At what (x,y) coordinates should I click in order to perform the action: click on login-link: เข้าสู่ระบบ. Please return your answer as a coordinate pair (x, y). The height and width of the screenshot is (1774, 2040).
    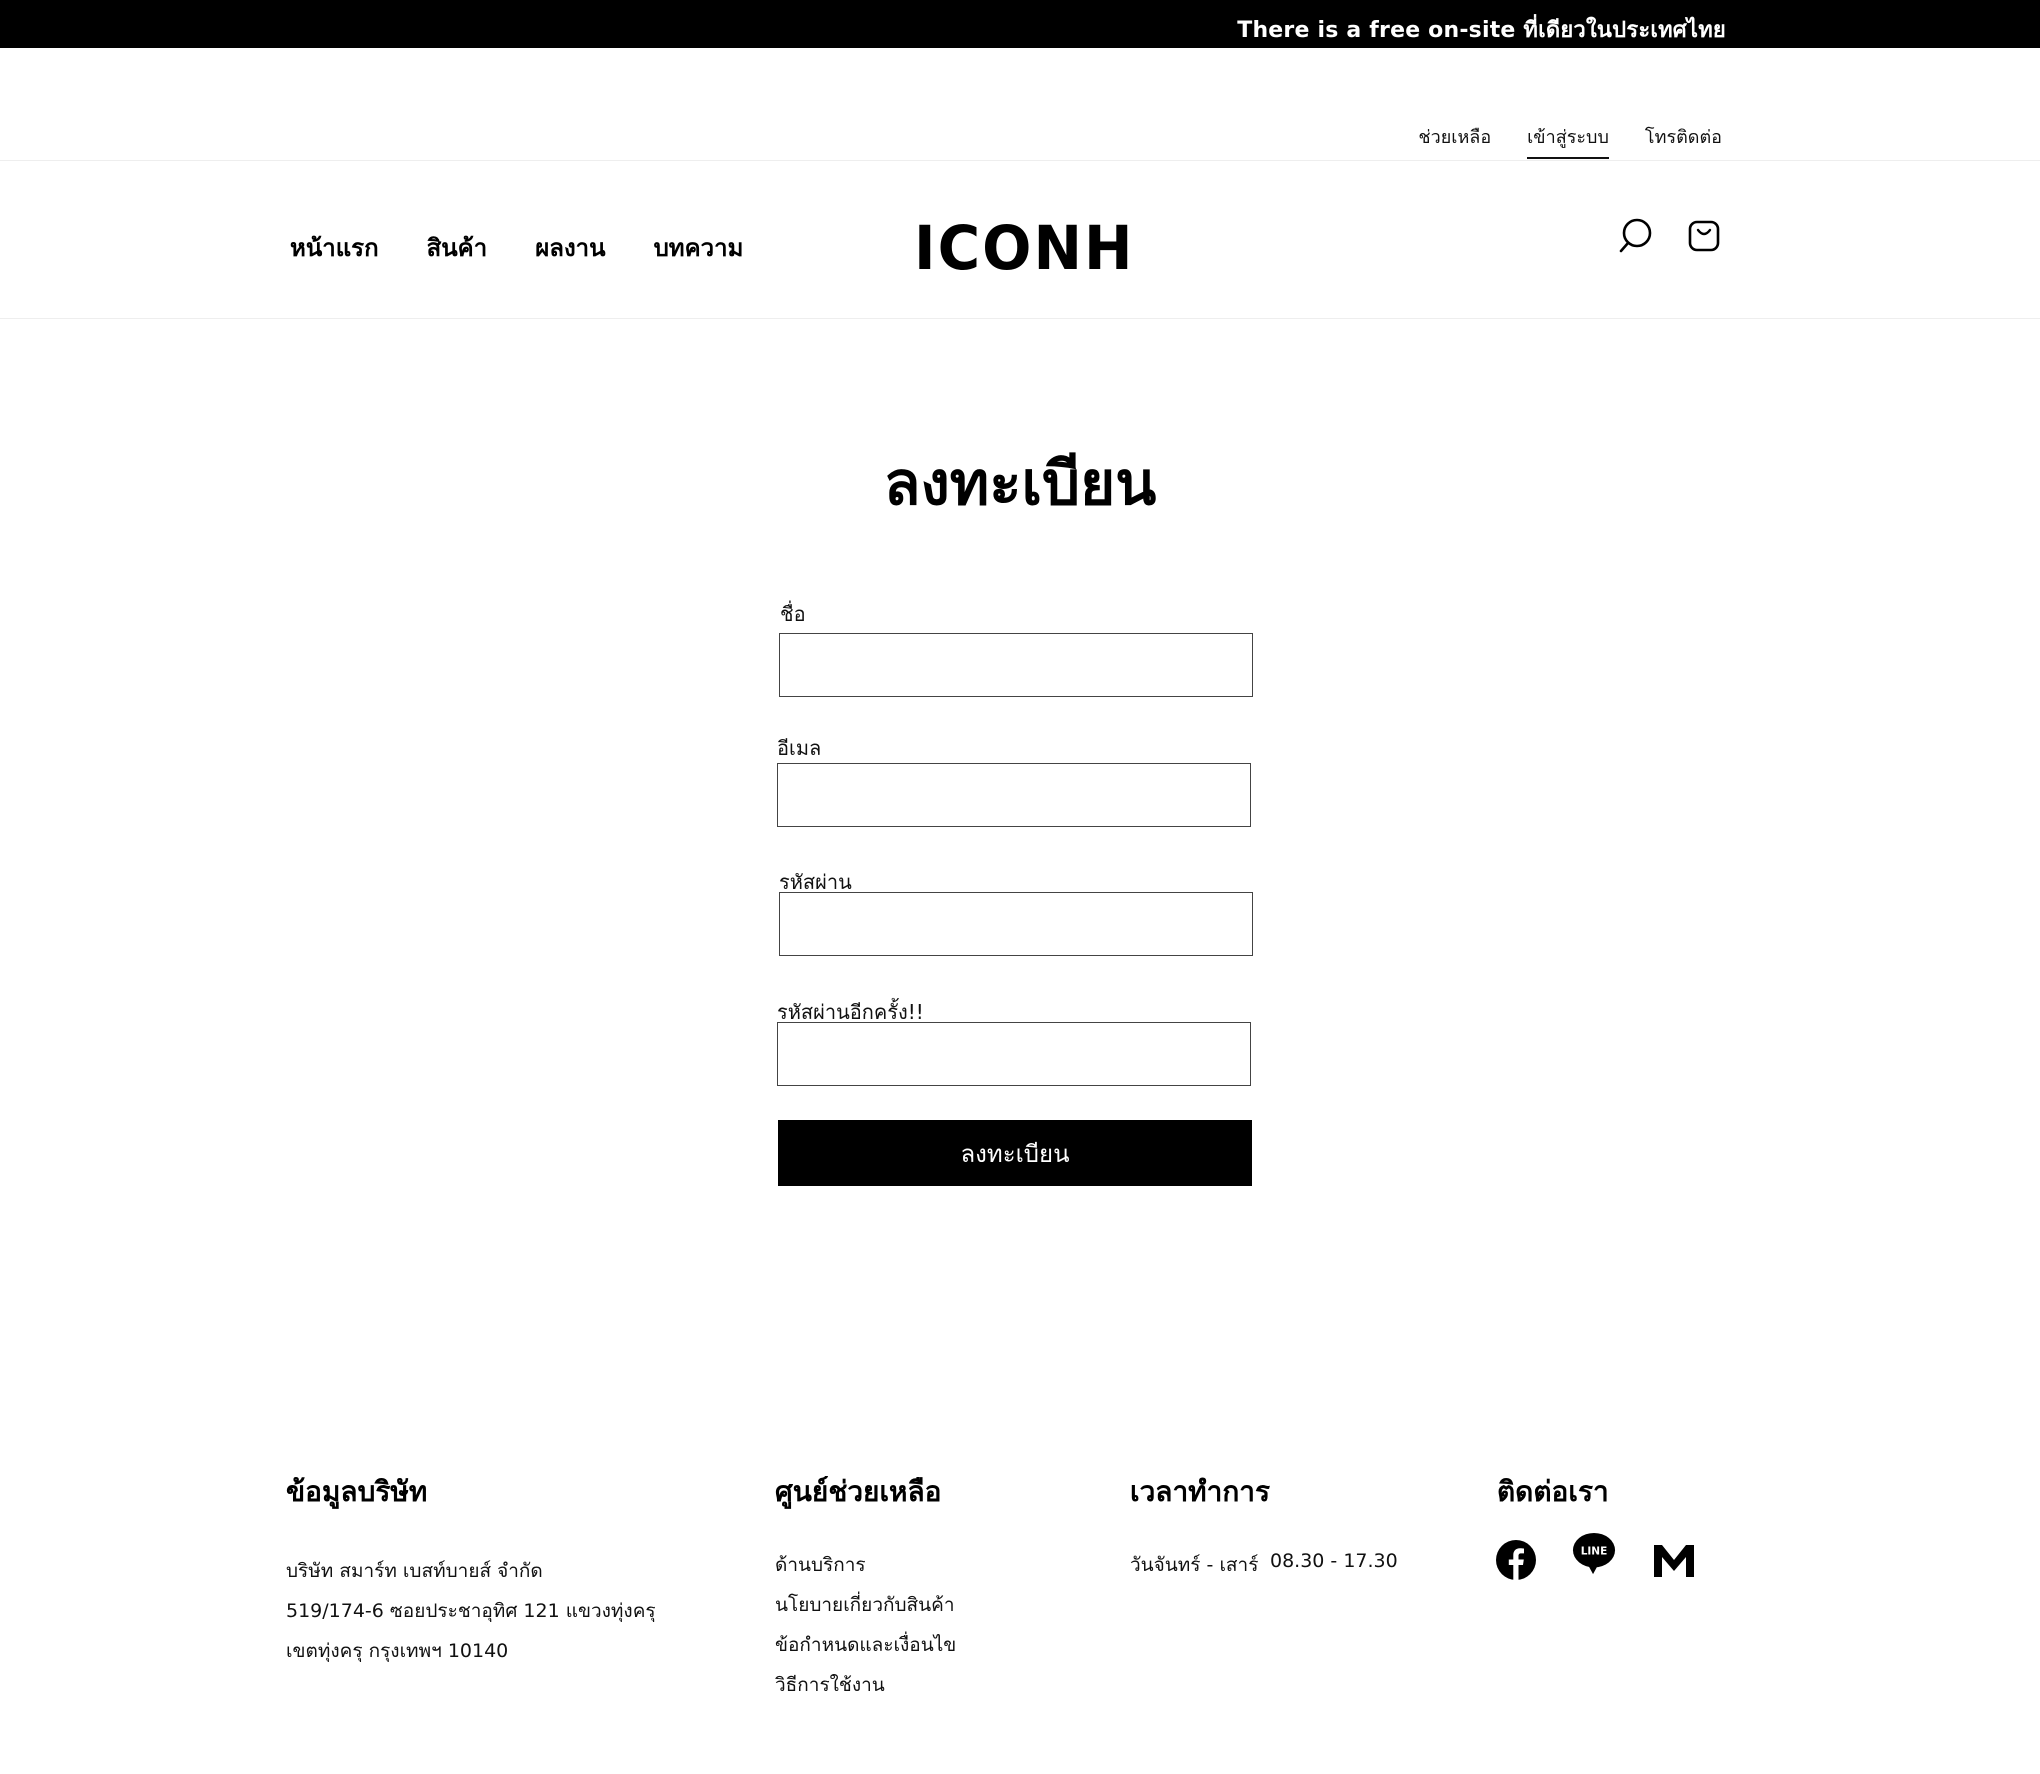
    Looking at the image, I should click on (1568, 140).